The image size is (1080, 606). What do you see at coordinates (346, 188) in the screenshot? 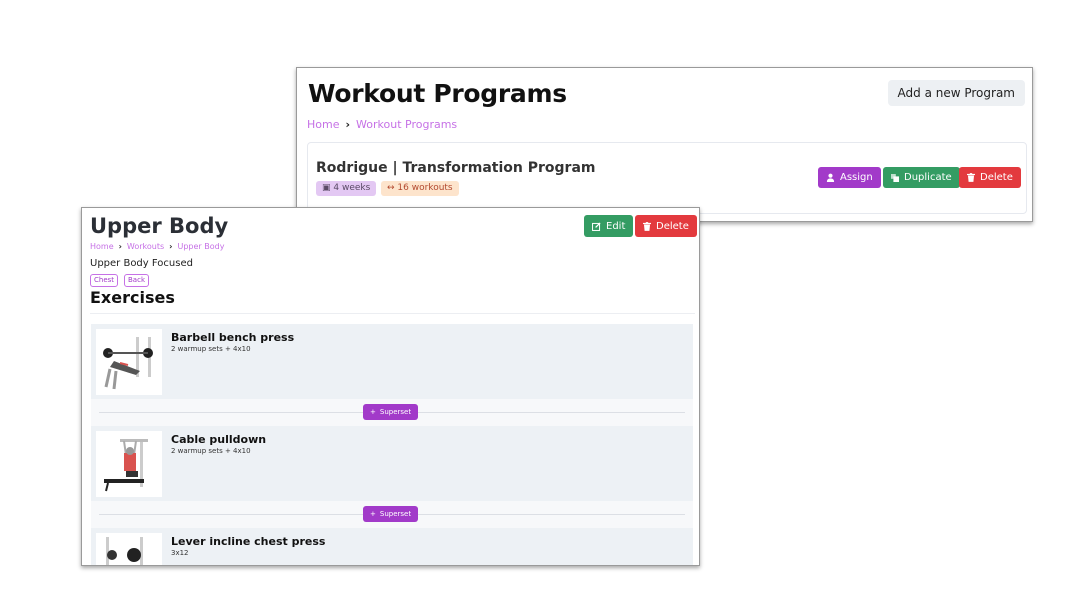
I see `weeks-badge: ▣ 4 weeks` at bounding box center [346, 188].